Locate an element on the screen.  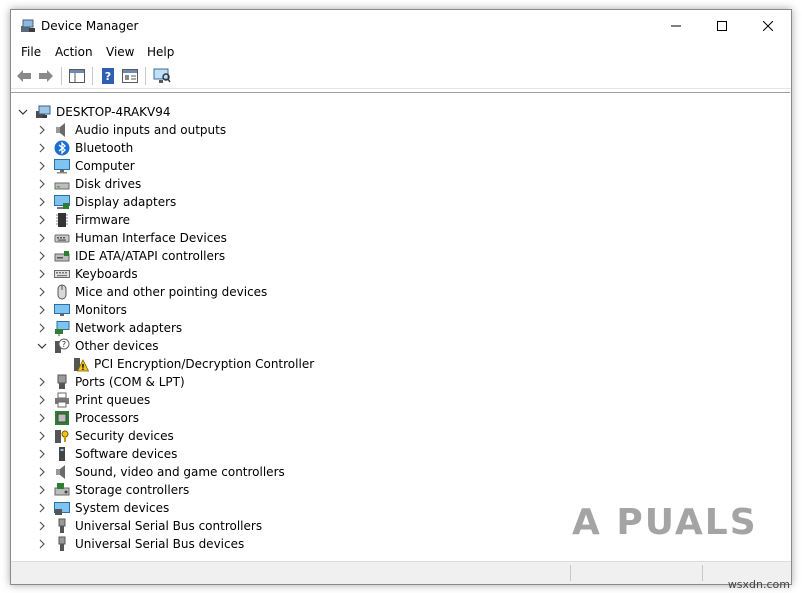
tree-item-ide: IDE ATA/ATAPI controllers is located at coordinates (400, 256).